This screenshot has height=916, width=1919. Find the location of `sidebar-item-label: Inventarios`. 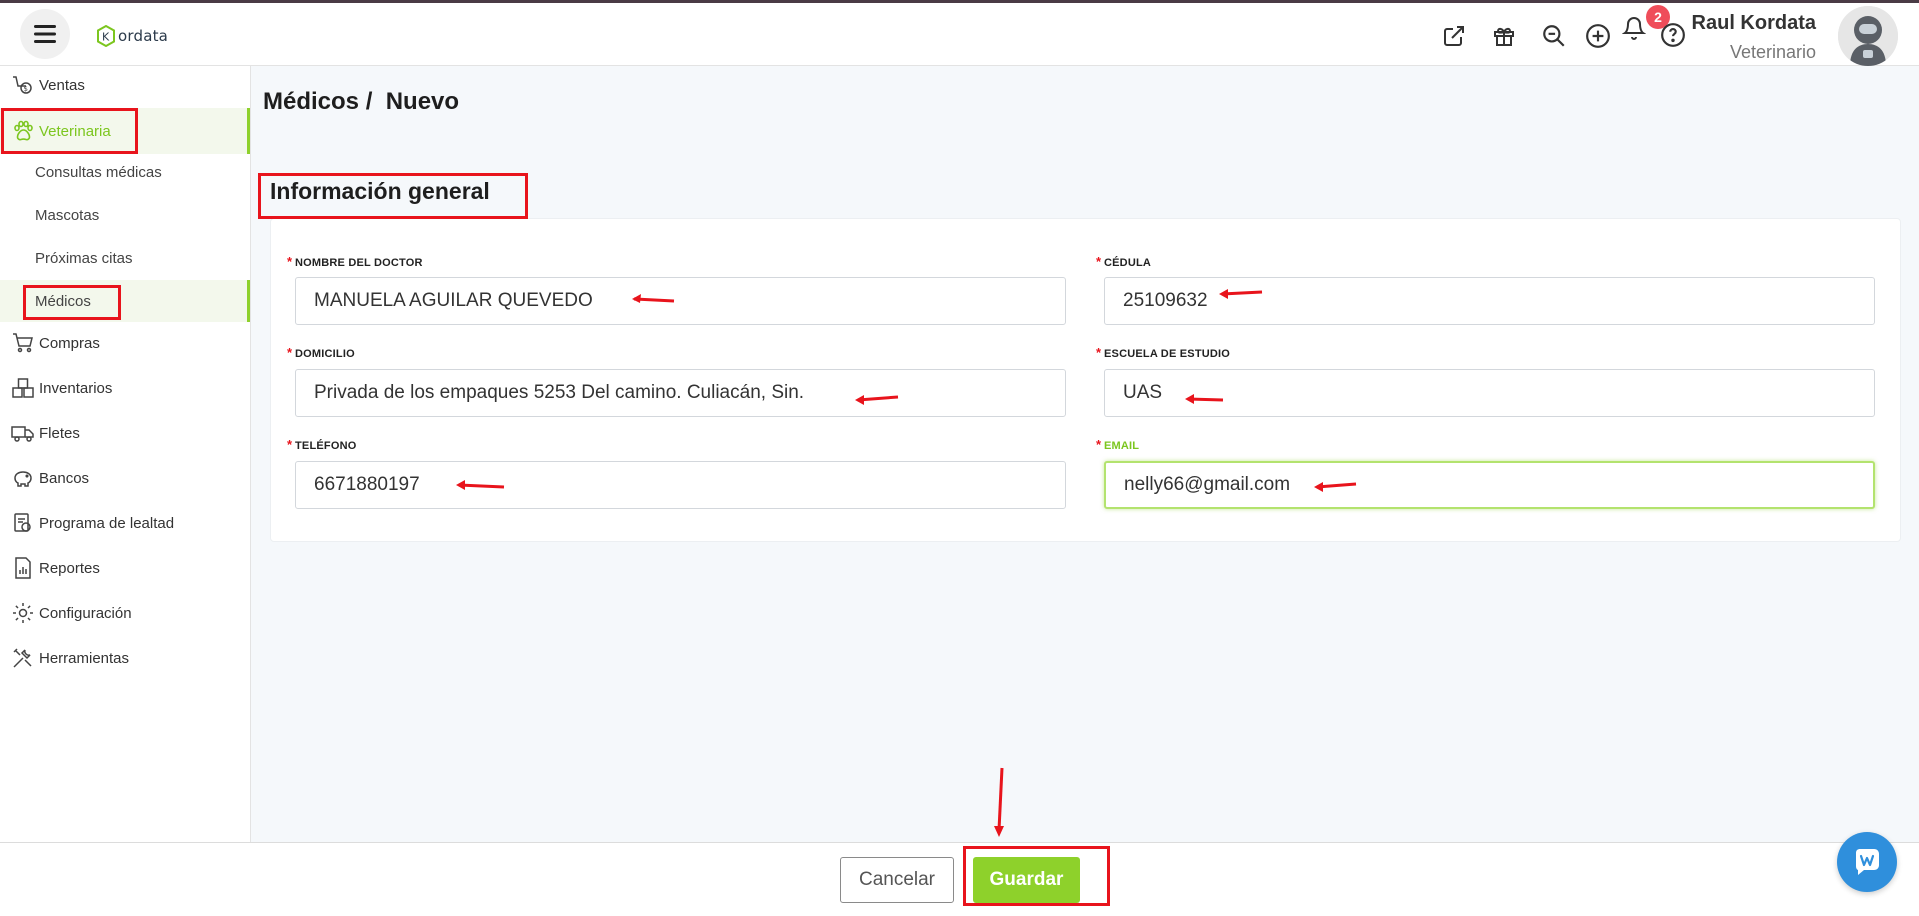

sidebar-item-label: Inventarios is located at coordinates (76, 388).